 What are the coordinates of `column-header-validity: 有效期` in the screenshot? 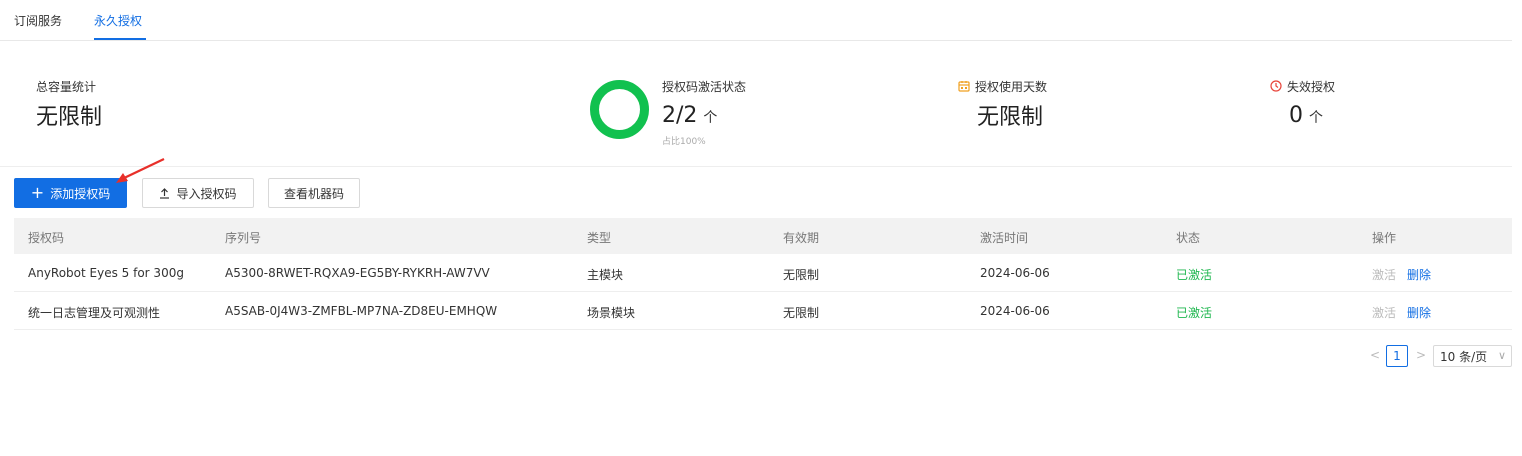 It's located at (801, 238).